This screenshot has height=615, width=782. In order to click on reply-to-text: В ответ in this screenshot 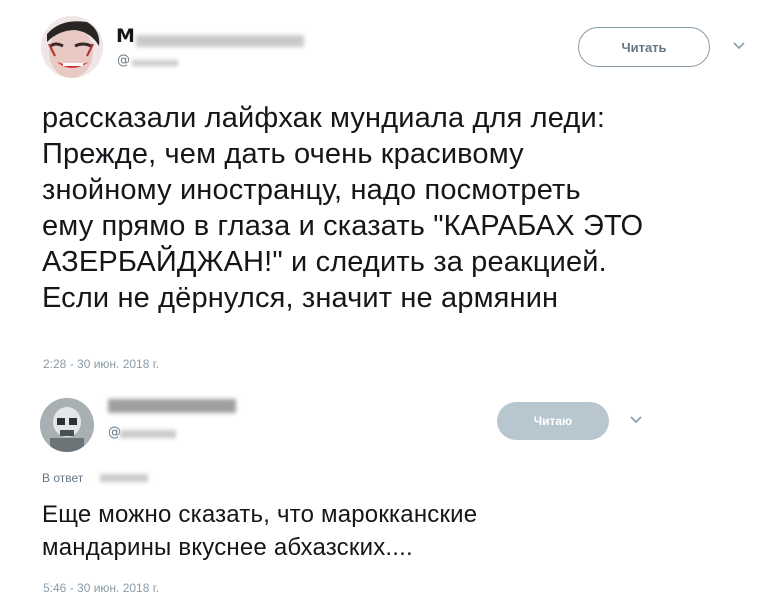, I will do `click(63, 478)`.